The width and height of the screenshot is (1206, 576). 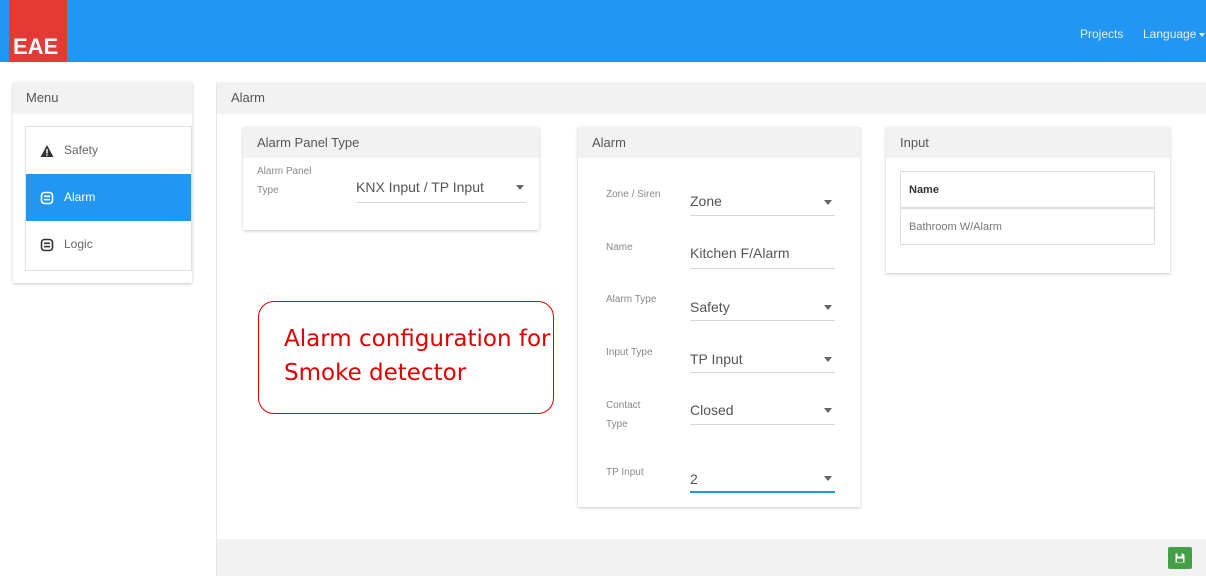 I want to click on input-table: Name Bathroom W/Alarm, so click(x=1027, y=208).